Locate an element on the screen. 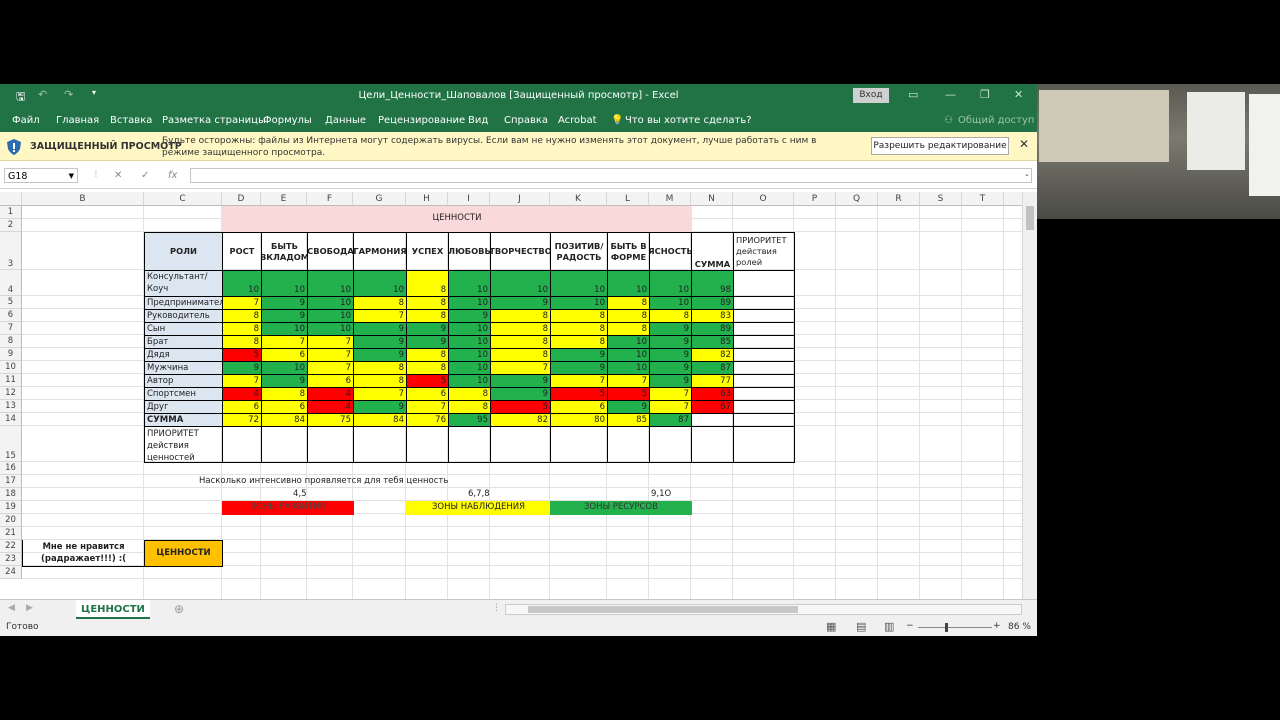  value-sum-cell: 75 is located at coordinates (330, 420).